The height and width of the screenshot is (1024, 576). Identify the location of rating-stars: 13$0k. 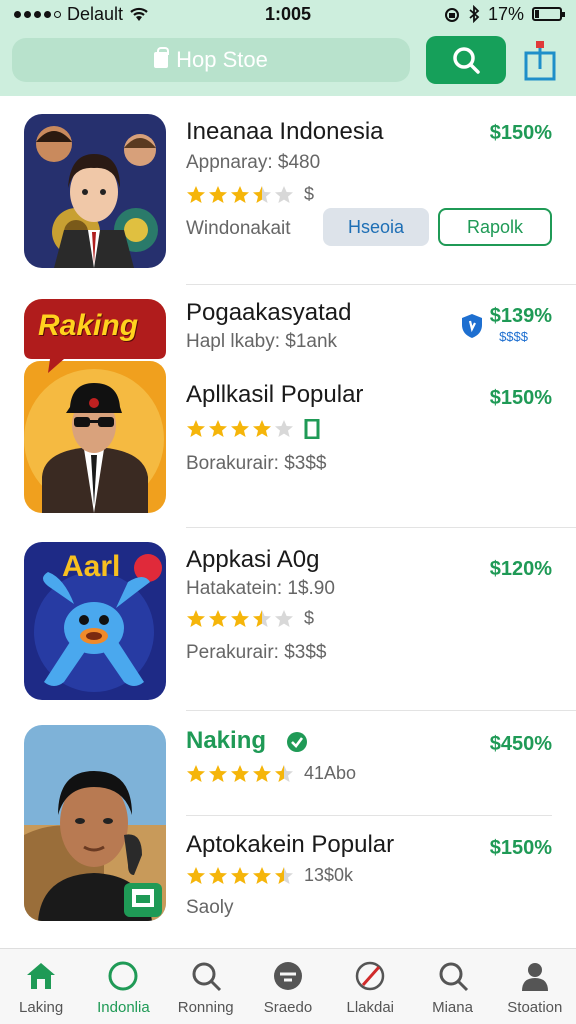
(269, 875).